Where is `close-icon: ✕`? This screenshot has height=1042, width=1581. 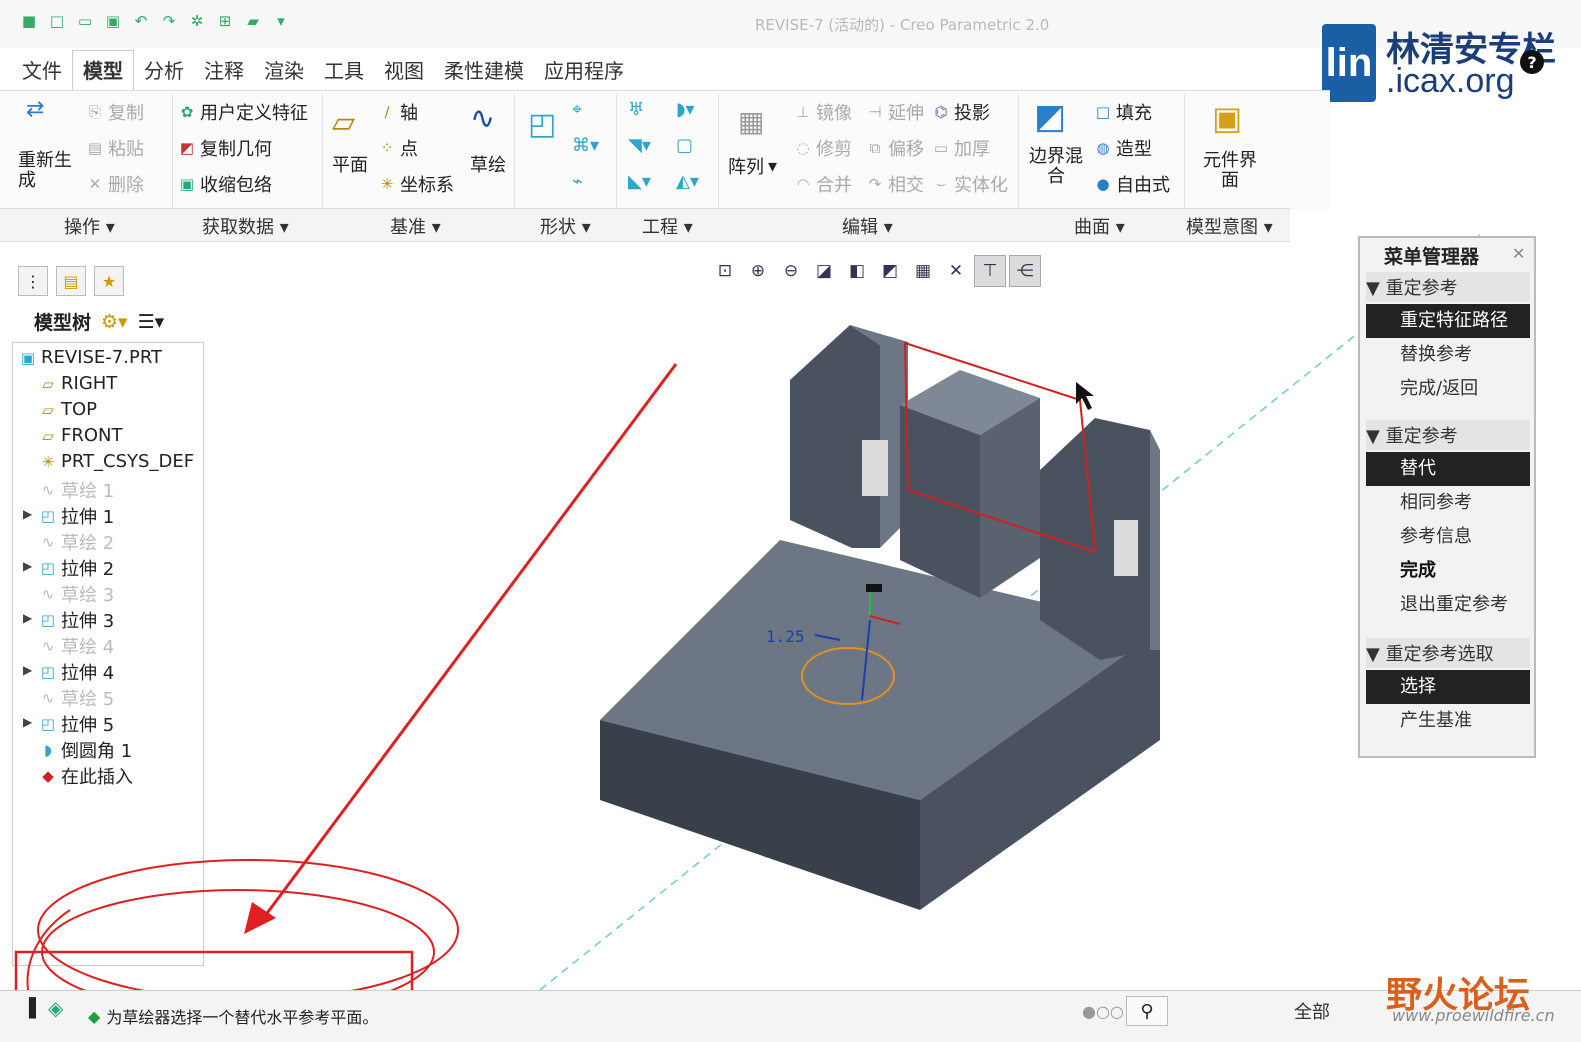 close-icon: ✕ is located at coordinates (1518, 253).